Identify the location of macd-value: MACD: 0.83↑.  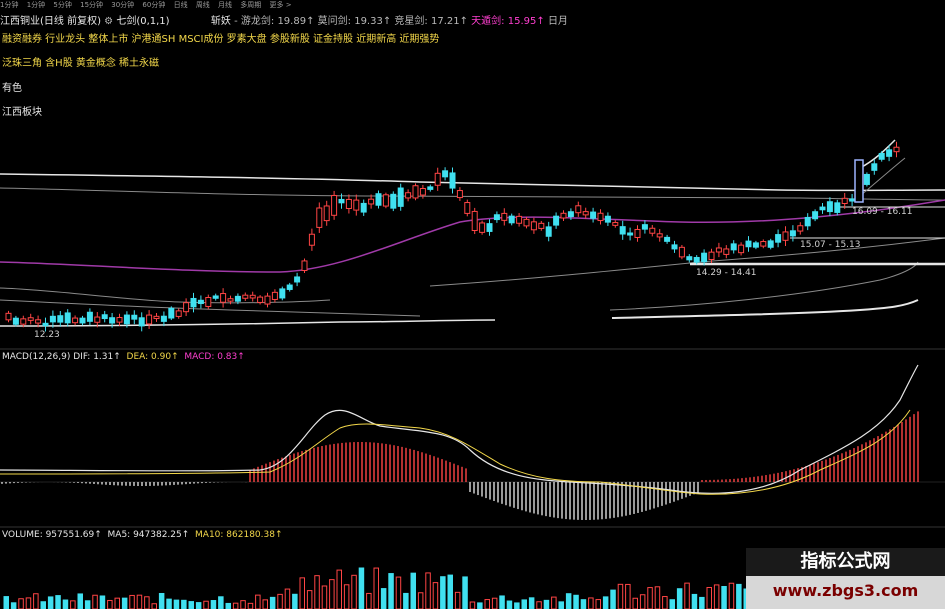
(214, 357).